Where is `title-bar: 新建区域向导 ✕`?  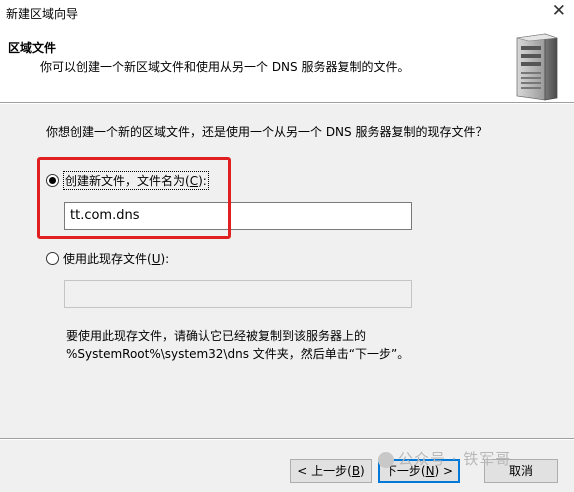 title-bar: 新建区域向导 ✕ is located at coordinates (287, 12).